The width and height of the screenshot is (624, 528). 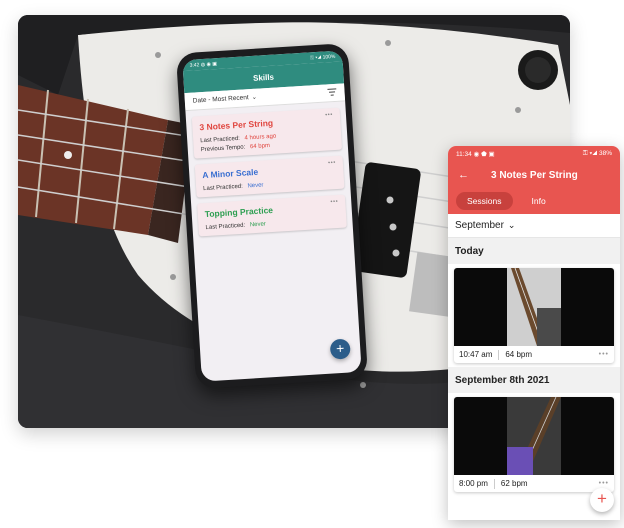 I want to click on tab-info: Info, so click(x=539, y=201).